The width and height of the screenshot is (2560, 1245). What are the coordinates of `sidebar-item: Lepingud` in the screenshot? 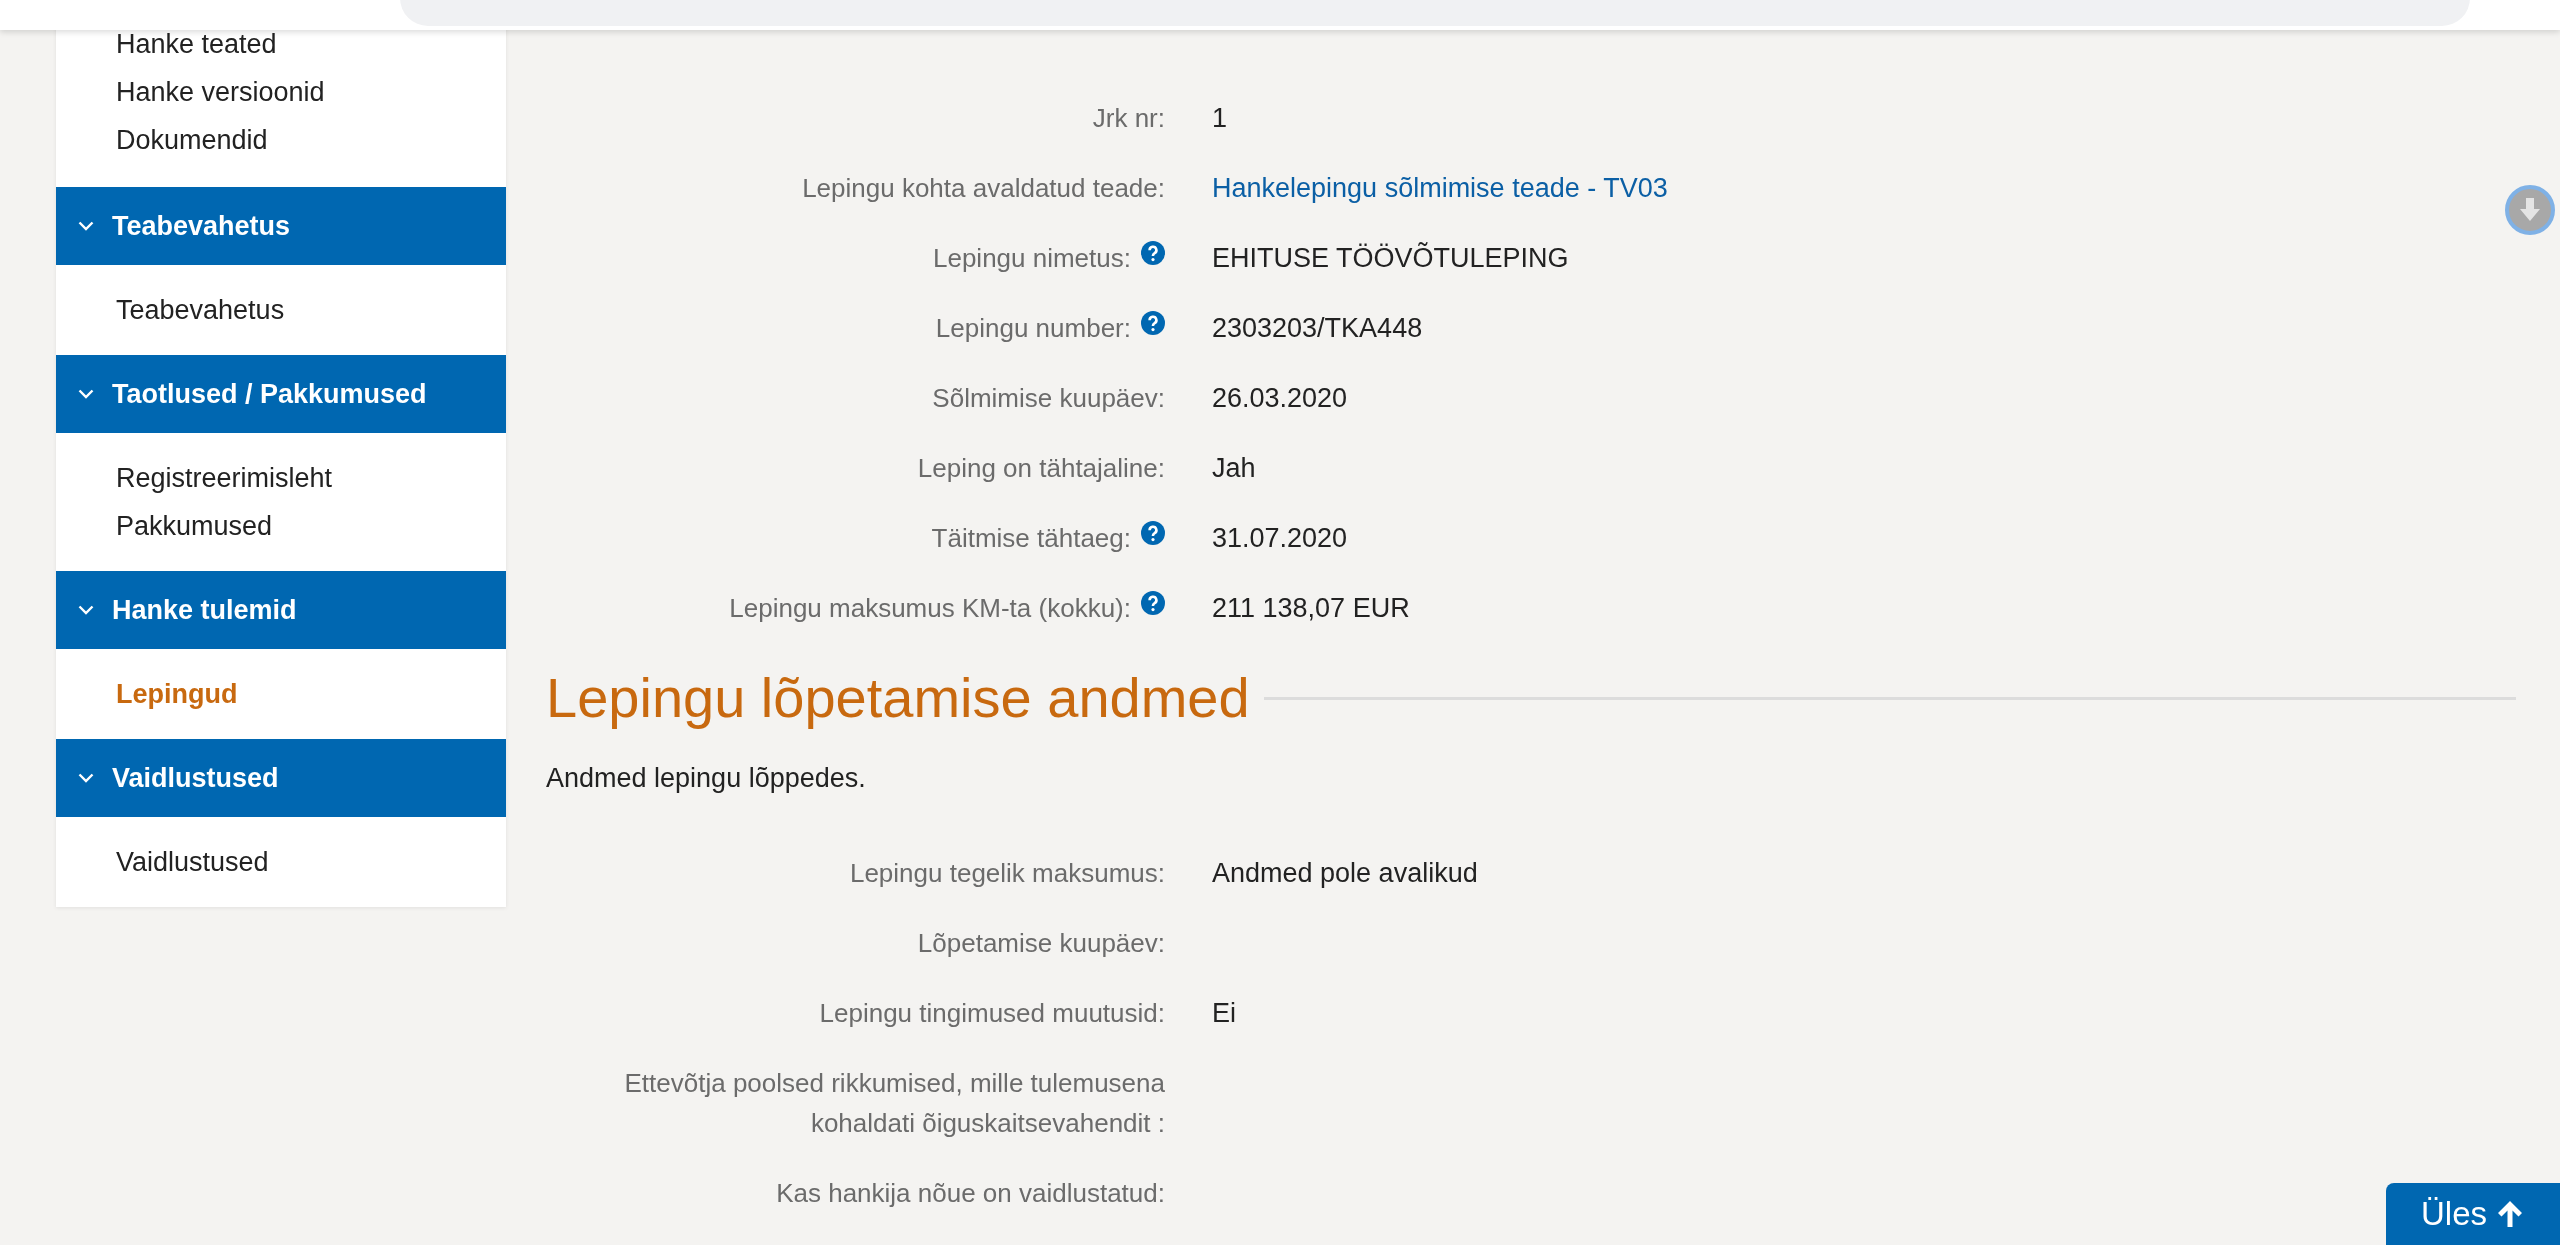 It's located at (281, 694).